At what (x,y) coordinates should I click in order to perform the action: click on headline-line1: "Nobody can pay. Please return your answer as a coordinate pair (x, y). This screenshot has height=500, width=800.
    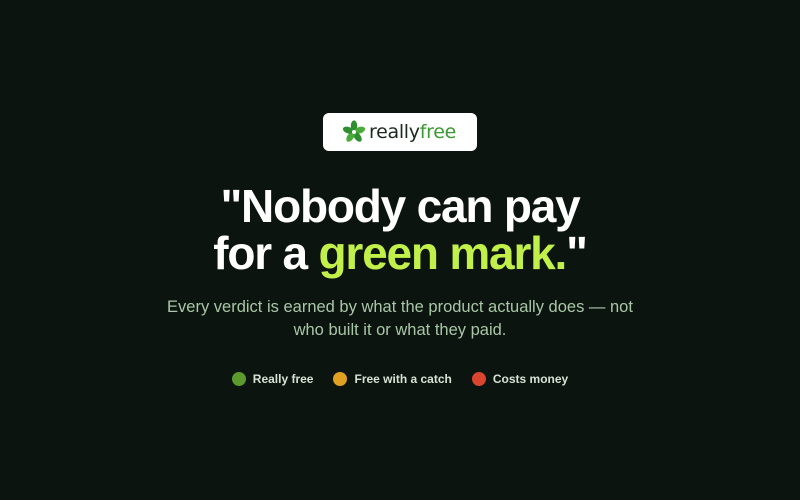
    Looking at the image, I should click on (400, 206).